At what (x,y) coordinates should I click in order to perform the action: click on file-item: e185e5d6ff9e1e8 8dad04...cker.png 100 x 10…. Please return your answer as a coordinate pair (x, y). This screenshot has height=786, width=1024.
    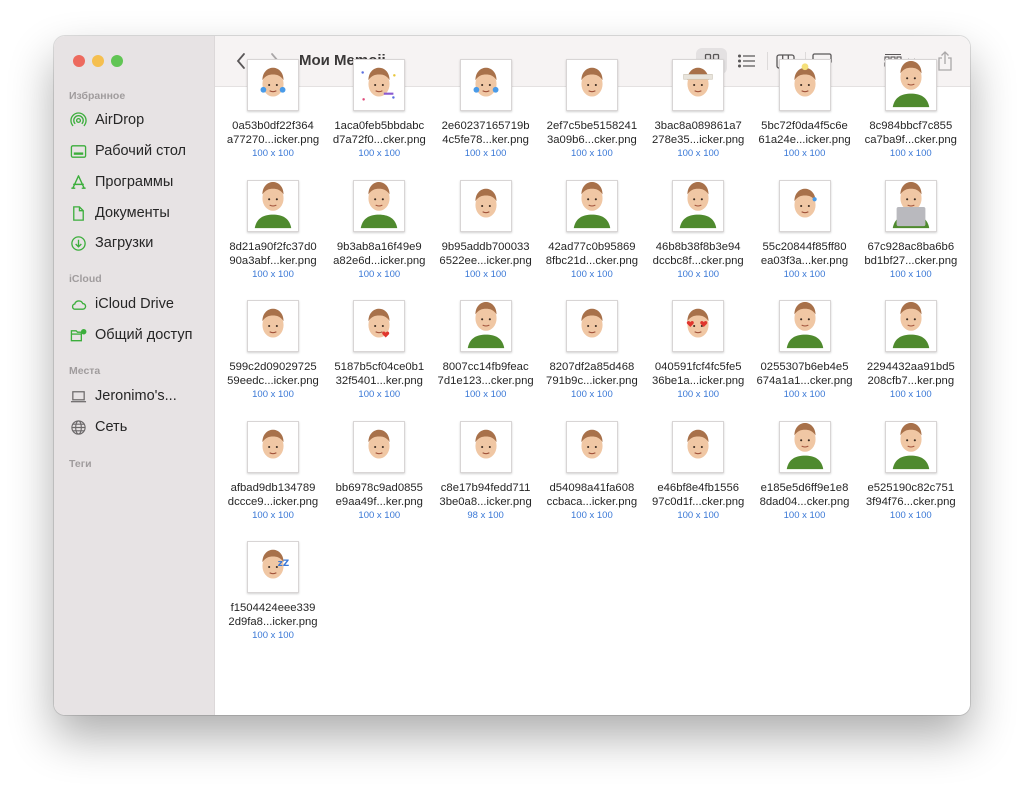
    Looking at the image, I should click on (805, 471).